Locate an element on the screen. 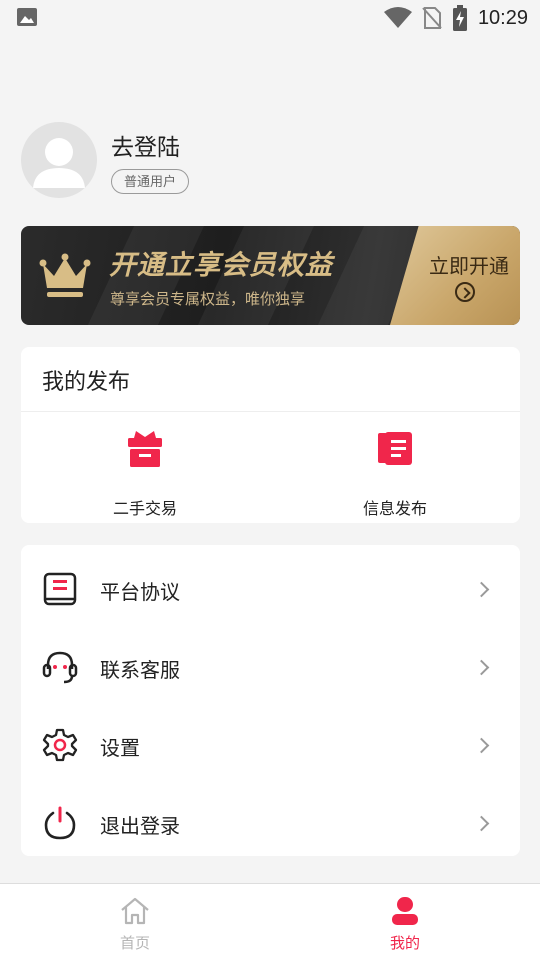 The width and height of the screenshot is (540, 961). tab-mine: 我的 is located at coordinates (405, 922).